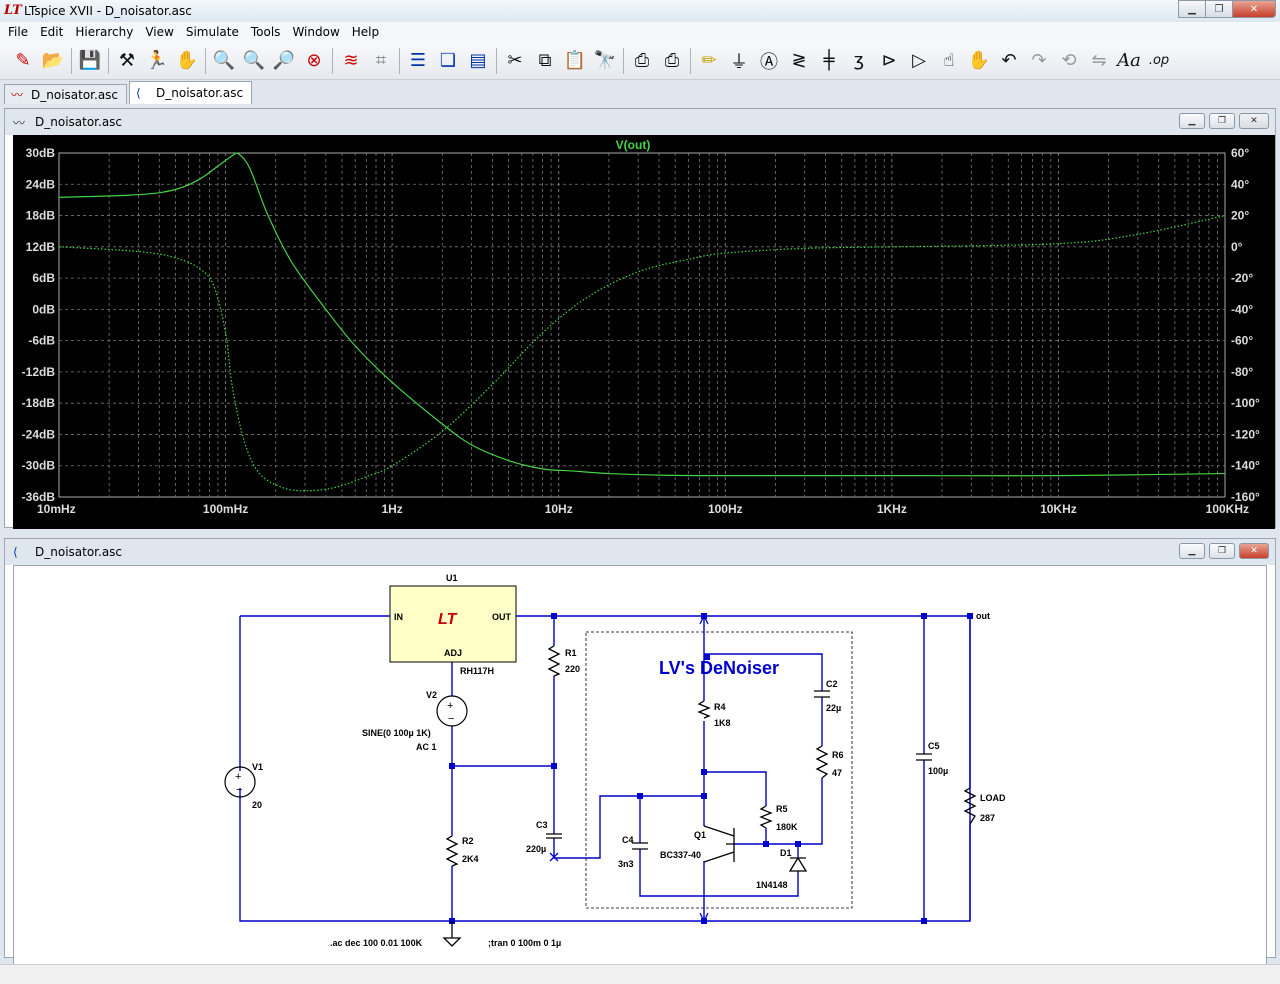 The image size is (1280, 984). What do you see at coordinates (448, 61) in the screenshot?
I see `cascade-icon: ❏` at bounding box center [448, 61].